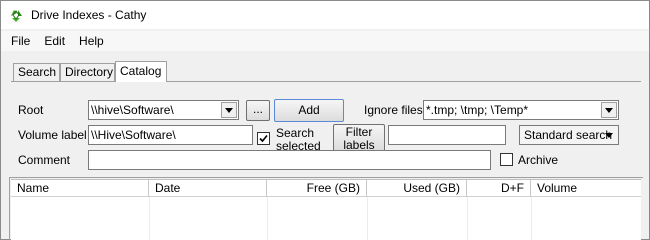  I want to click on comment-input, so click(289, 160).